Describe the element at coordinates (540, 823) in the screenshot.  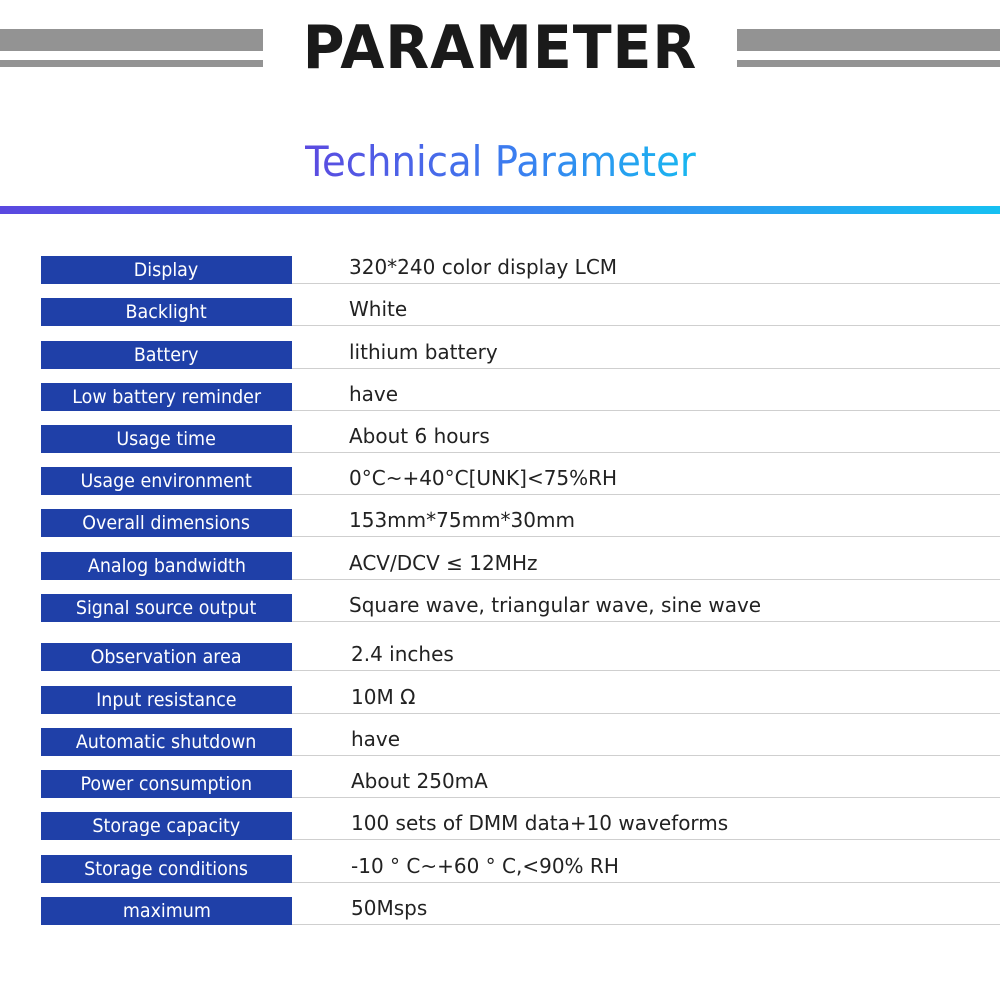
I see `parameter-value: 100 sets of DMM data+10 waveforms` at that location.